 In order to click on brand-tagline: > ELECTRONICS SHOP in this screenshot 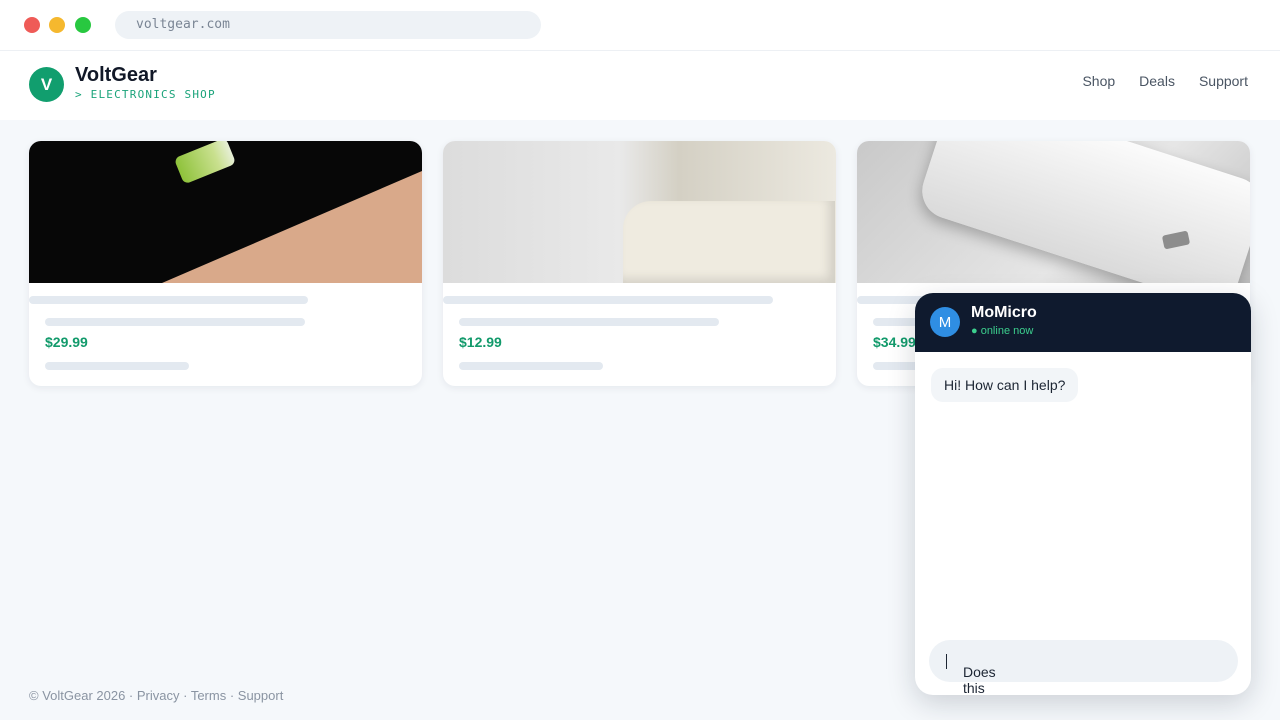, I will do `click(145, 94)`.